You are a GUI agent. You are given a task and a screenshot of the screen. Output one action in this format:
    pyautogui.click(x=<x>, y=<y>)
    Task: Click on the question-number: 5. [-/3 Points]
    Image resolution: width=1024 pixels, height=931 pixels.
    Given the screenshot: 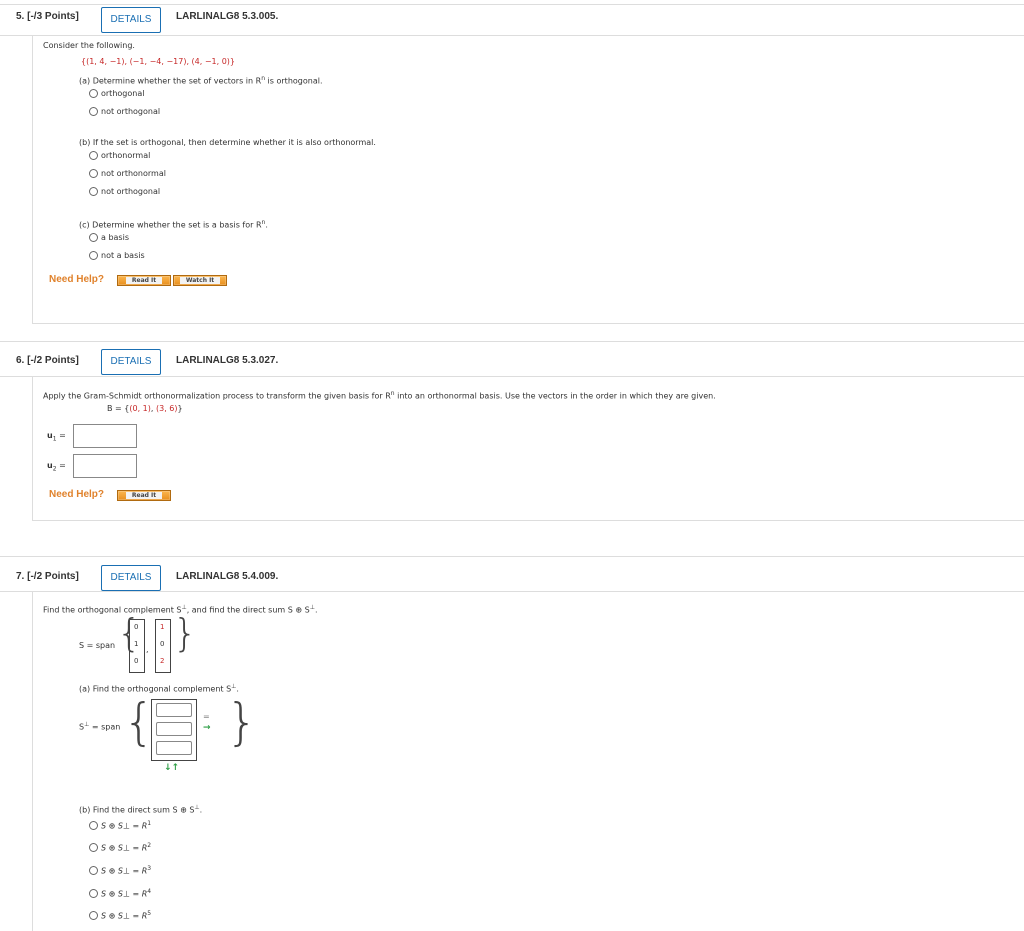 What is the action you would take?
    pyautogui.click(x=47, y=16)
    